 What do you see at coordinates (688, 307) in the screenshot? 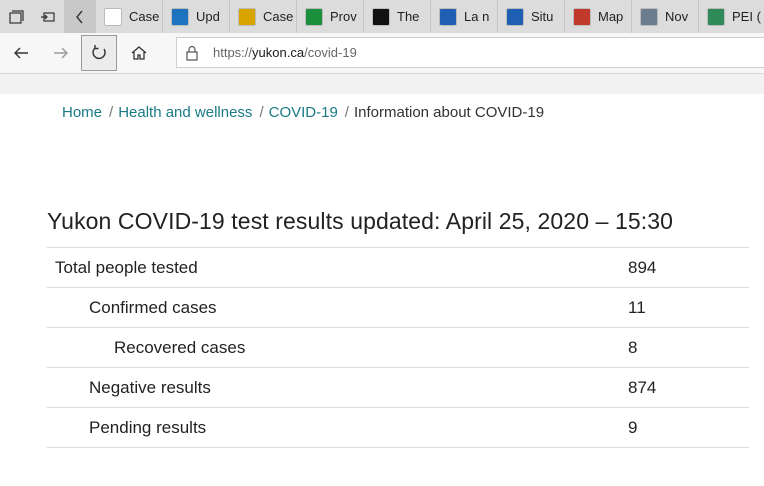
I see `result-value: 11` at bounding box center [688, 307].